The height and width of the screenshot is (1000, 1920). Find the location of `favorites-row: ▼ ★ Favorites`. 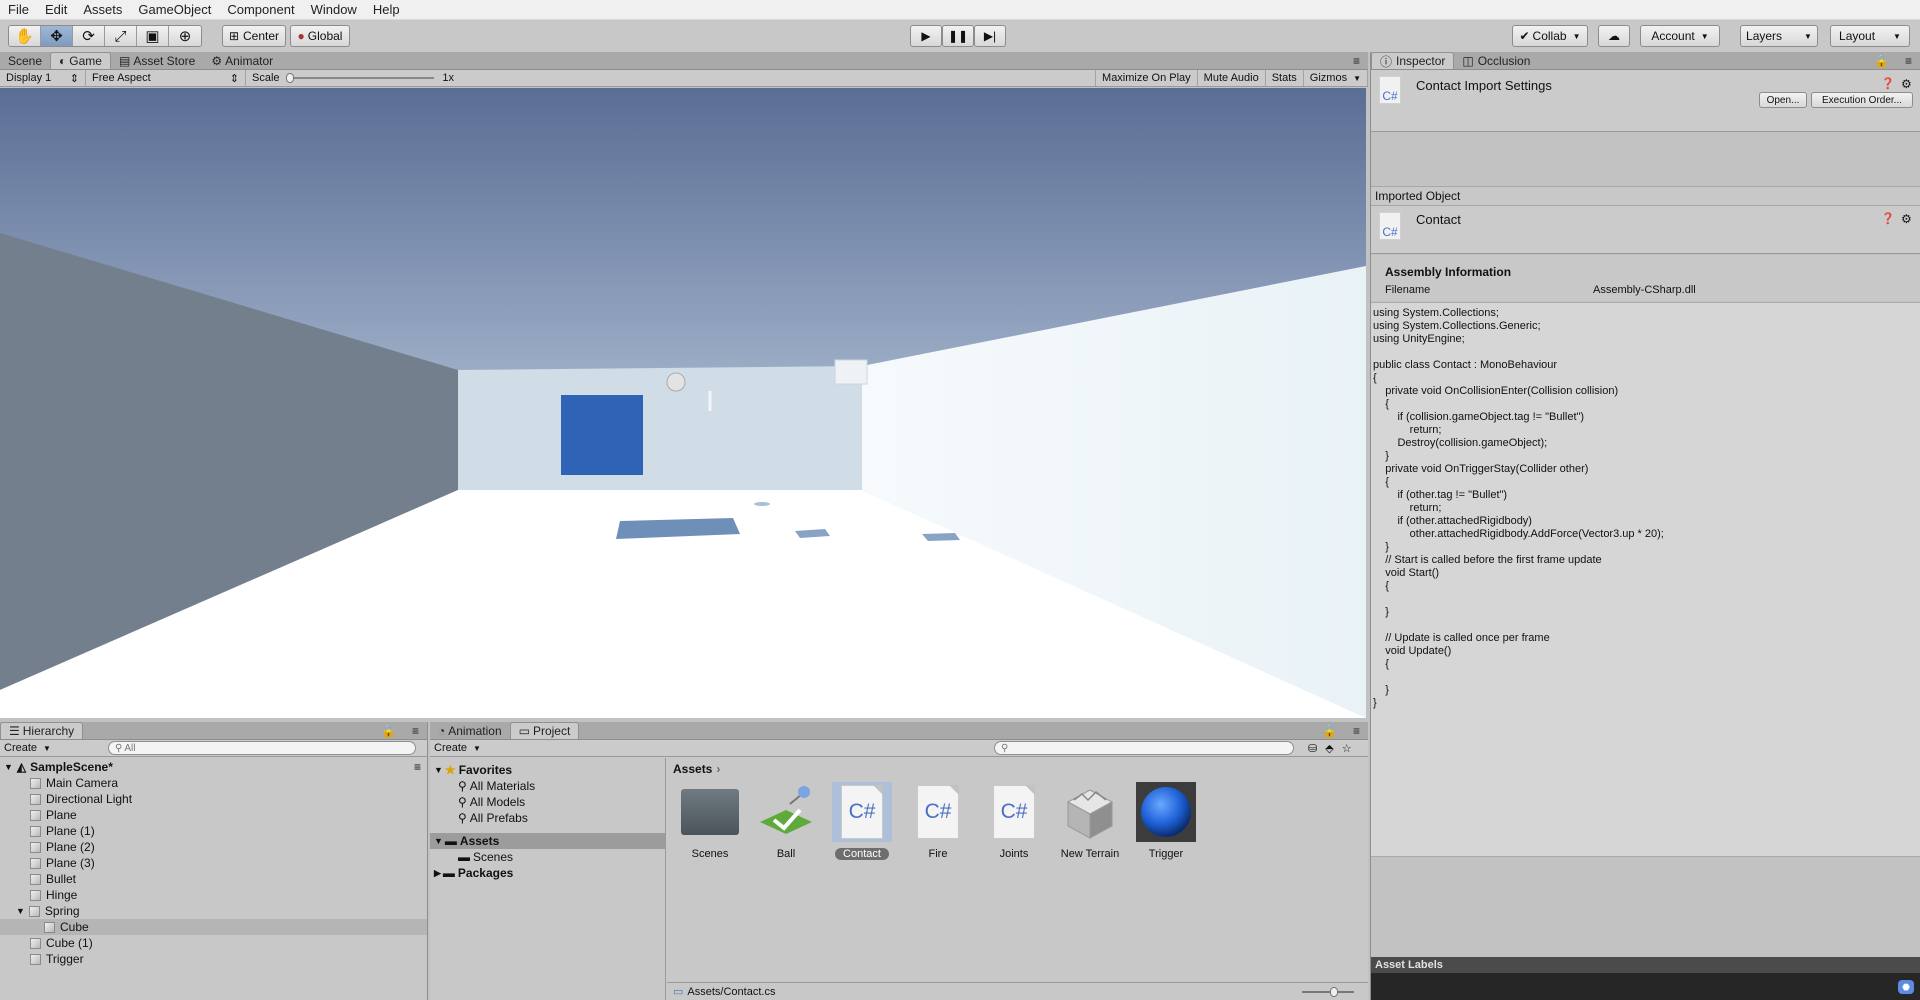

favorites-row: ▼ ★ Favorites is located at coordinates (547, 770).